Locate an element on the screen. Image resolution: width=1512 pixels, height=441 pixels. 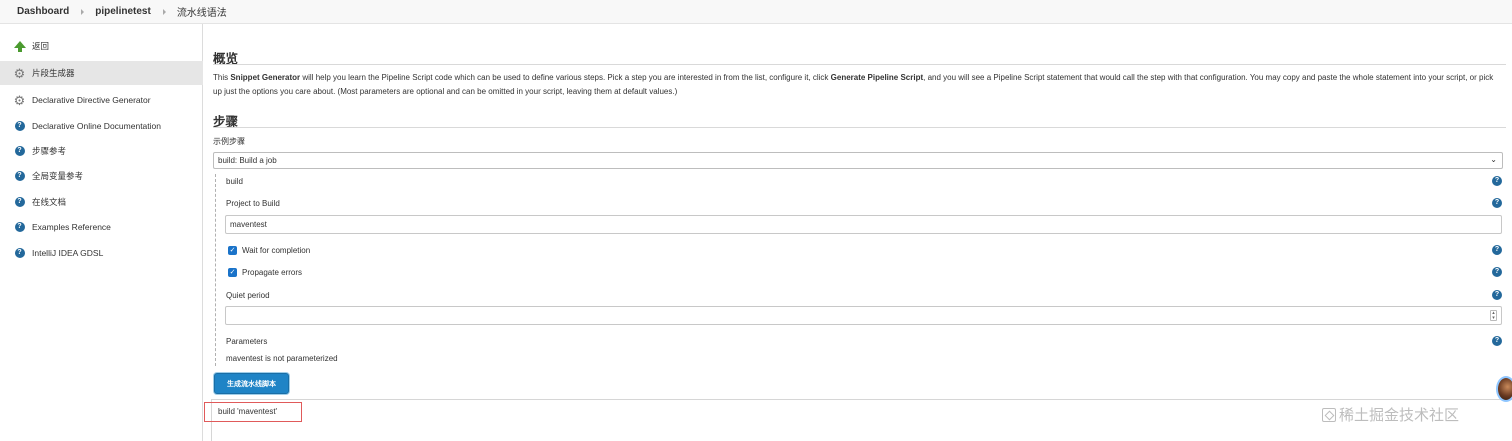
sidebar-item-online-docs: ? 在线文档 is located at coordinates (101, 202).